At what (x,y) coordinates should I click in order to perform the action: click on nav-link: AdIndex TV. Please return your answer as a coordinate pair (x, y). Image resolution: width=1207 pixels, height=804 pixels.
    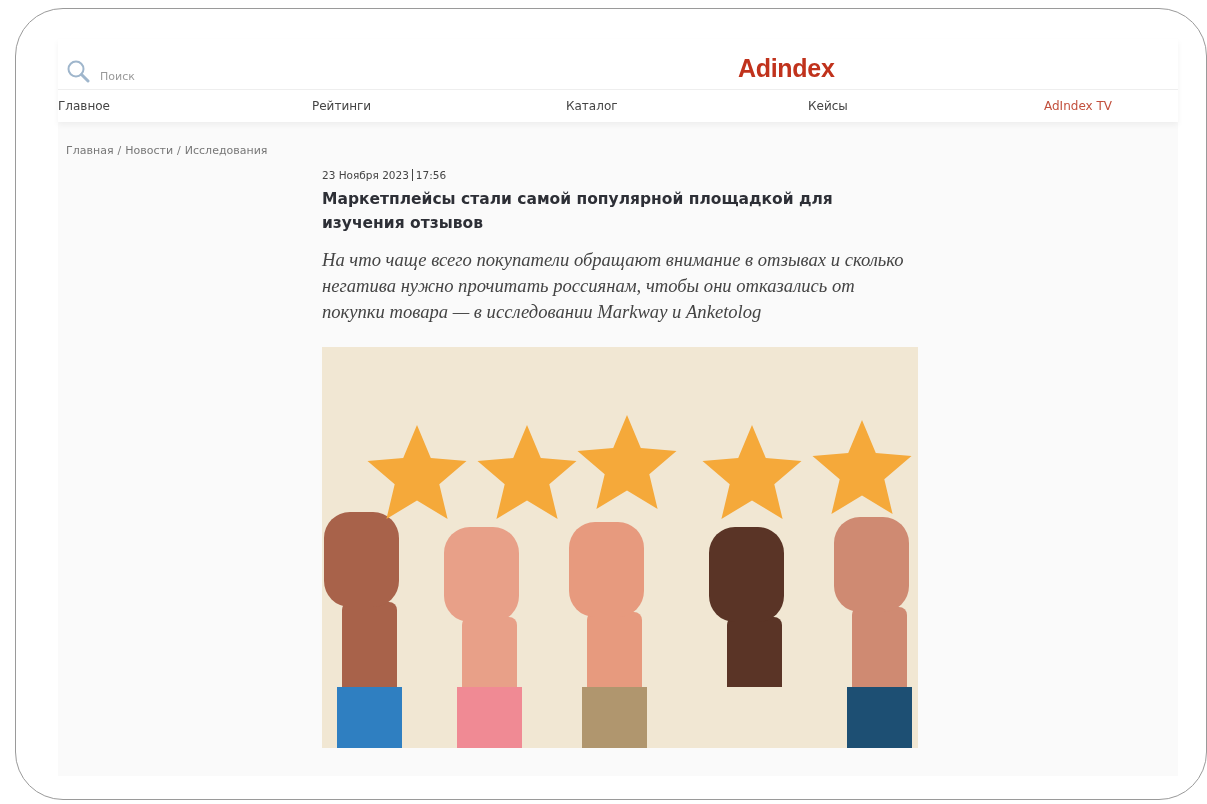
    Looking at the image, I should click on (1111, 106).